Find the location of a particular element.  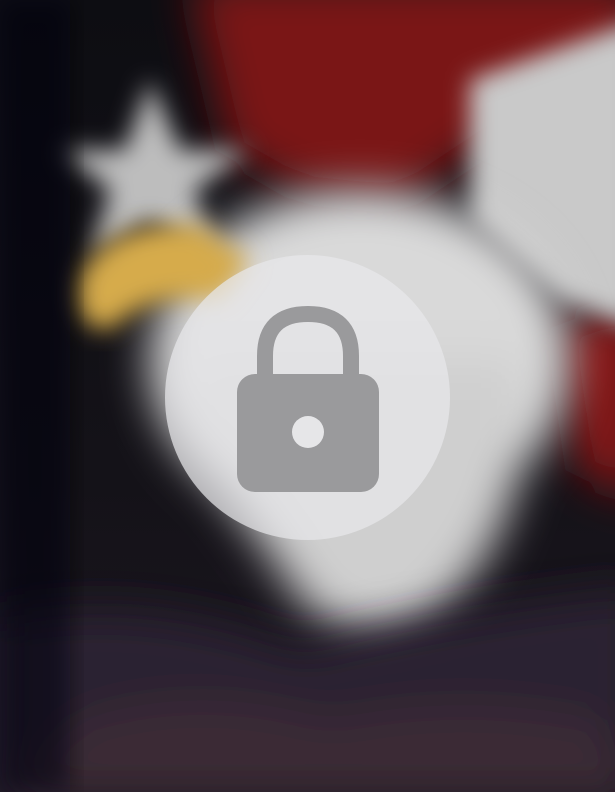

lock-icon is located at coordinates (307, 398).